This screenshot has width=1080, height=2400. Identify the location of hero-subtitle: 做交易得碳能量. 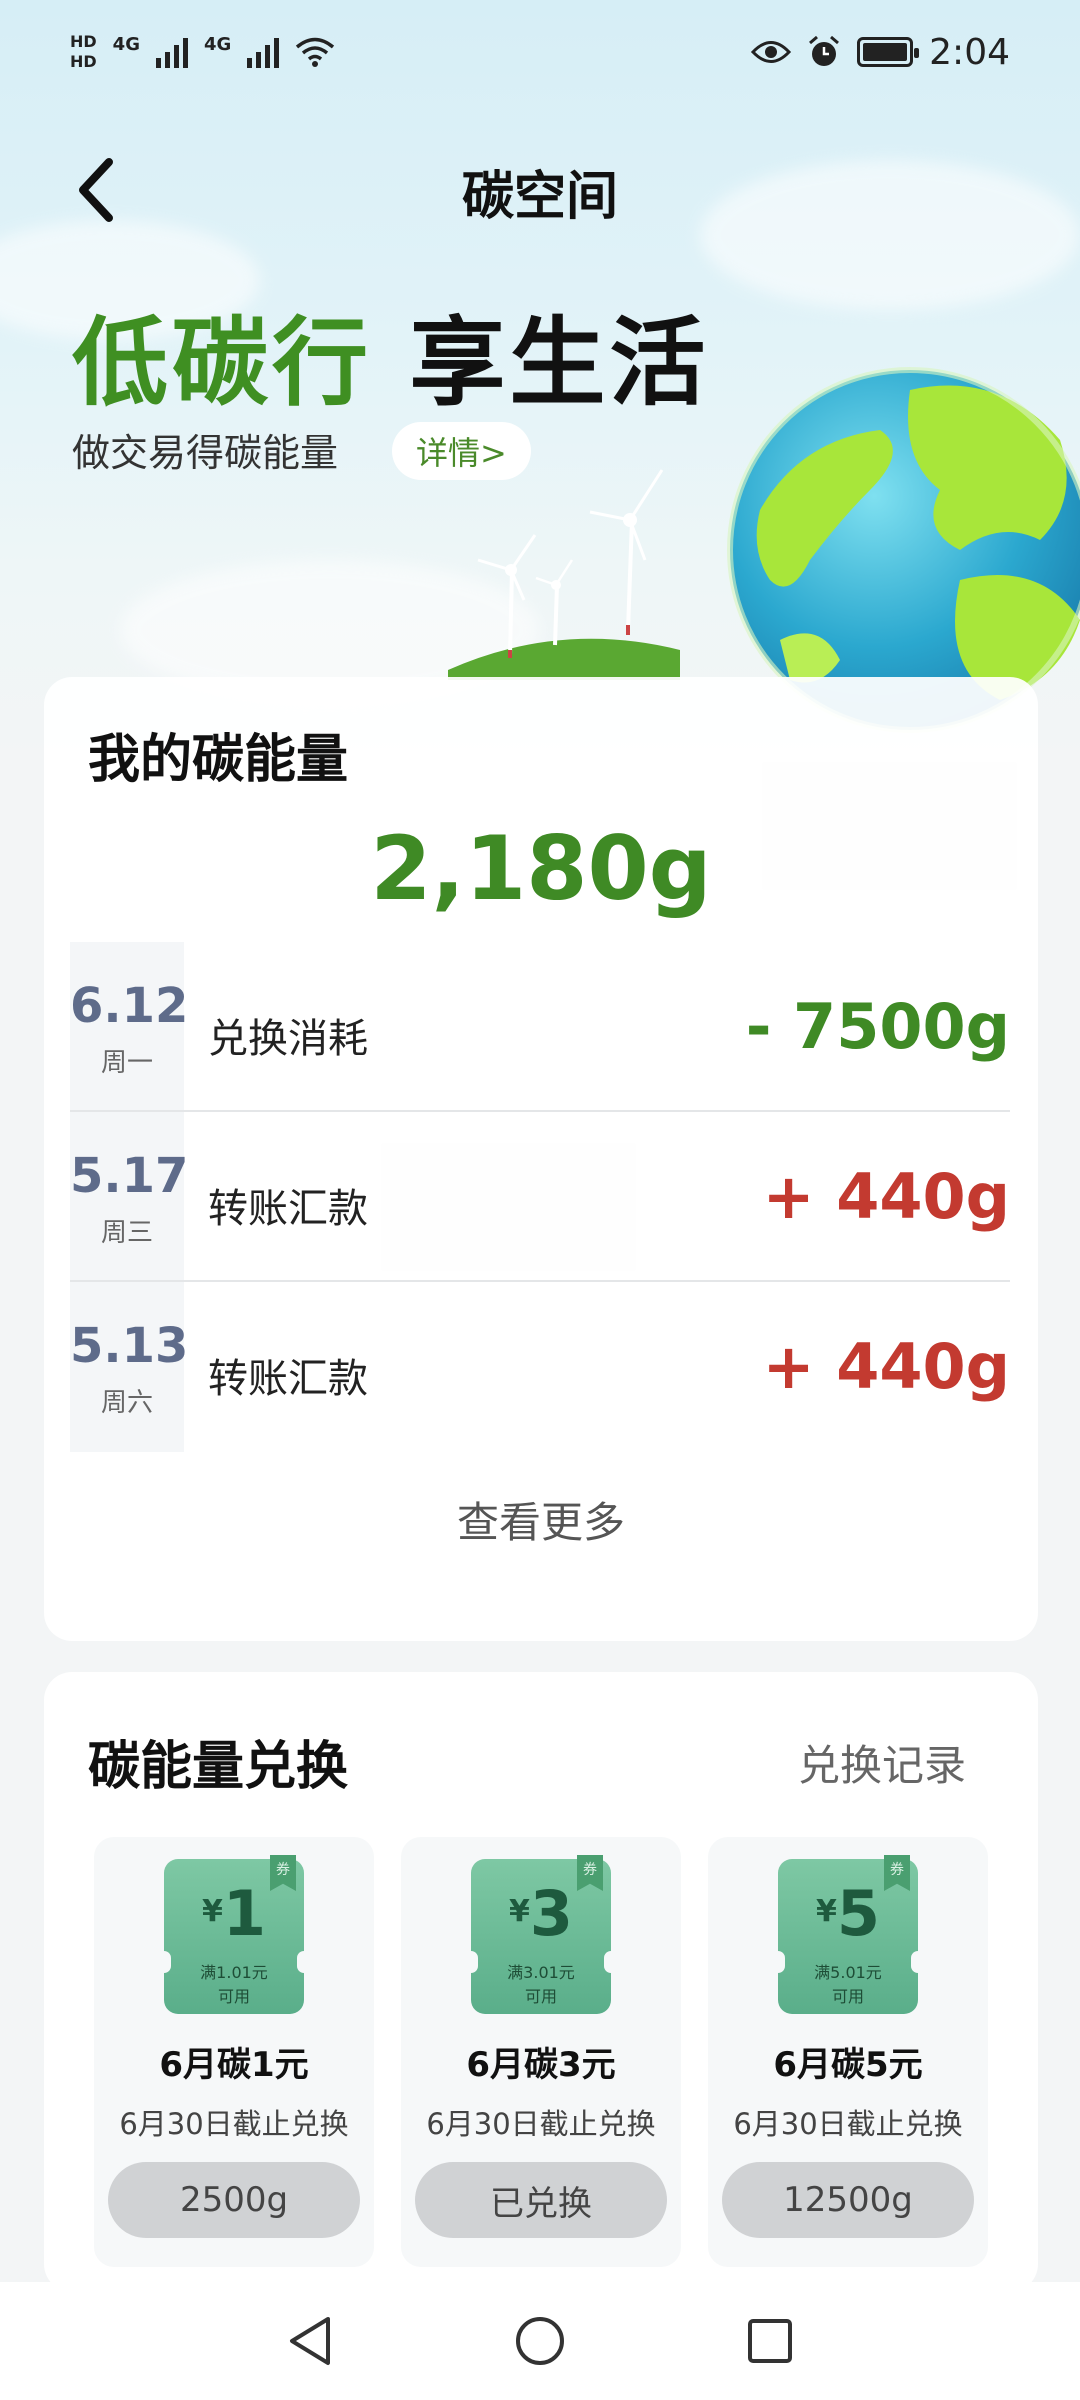
(205, 453).